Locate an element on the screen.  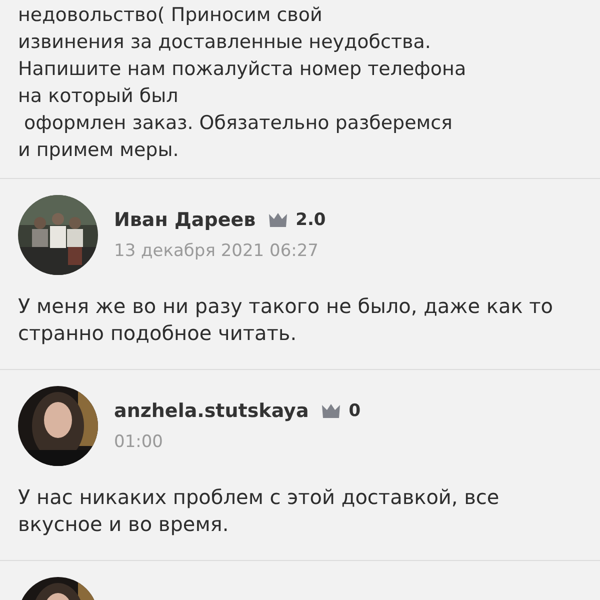
review-date: 13 декабря 2021 06:27 is located at coordinates (217, 251).